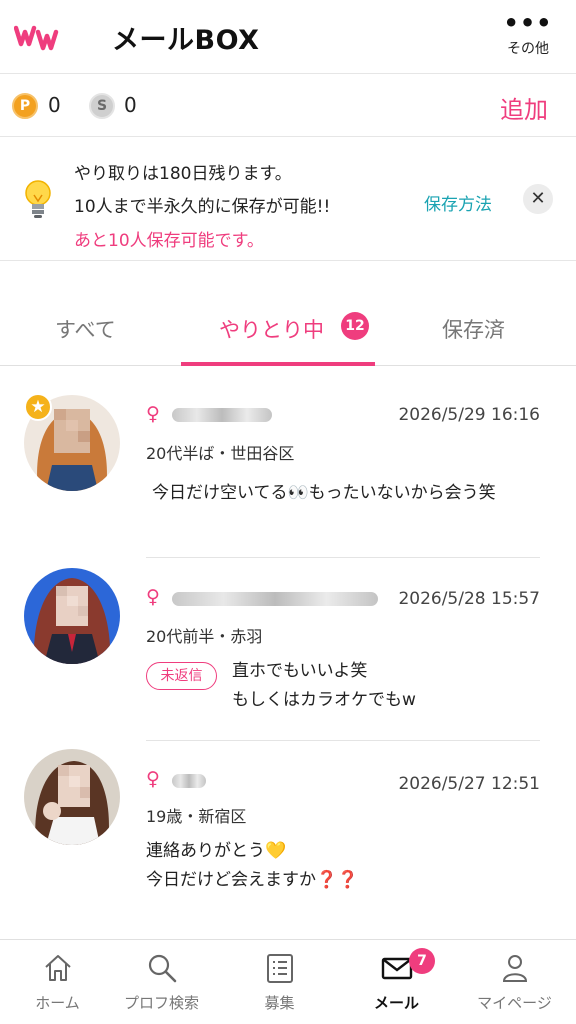  Describe the element at coordinates (538, 199) in the screenshot. I see `close-notice-button: ✕` at that location.